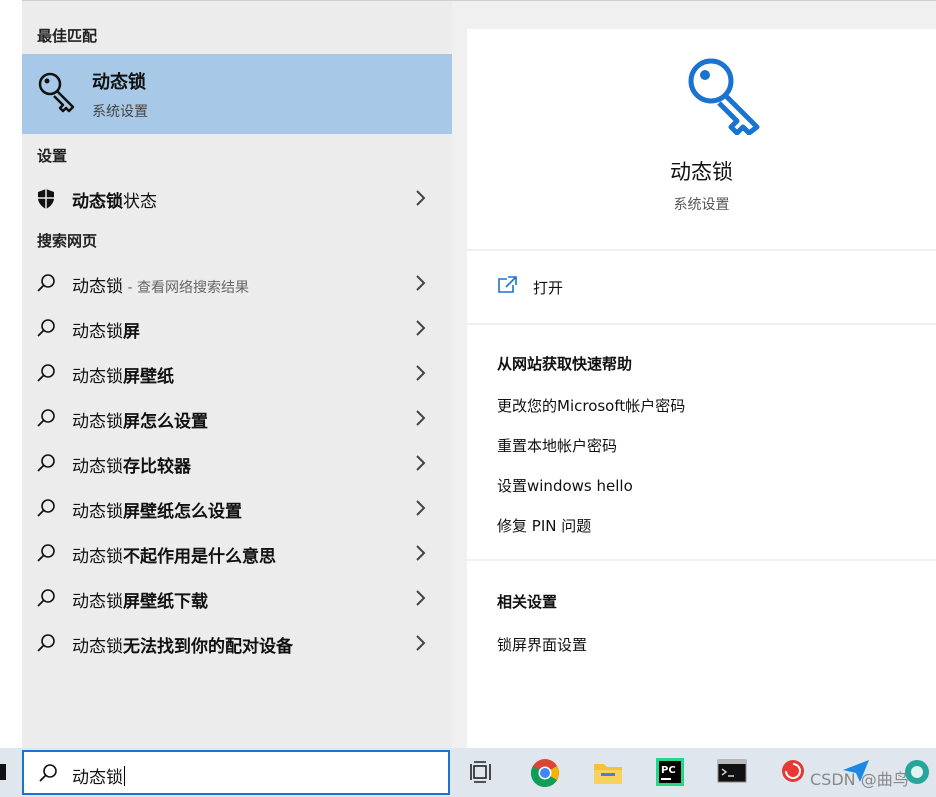  What do you see at coordinates (3, 772) in the screenshot?
I see `start-button-edge` at bounding box center [3, 772].